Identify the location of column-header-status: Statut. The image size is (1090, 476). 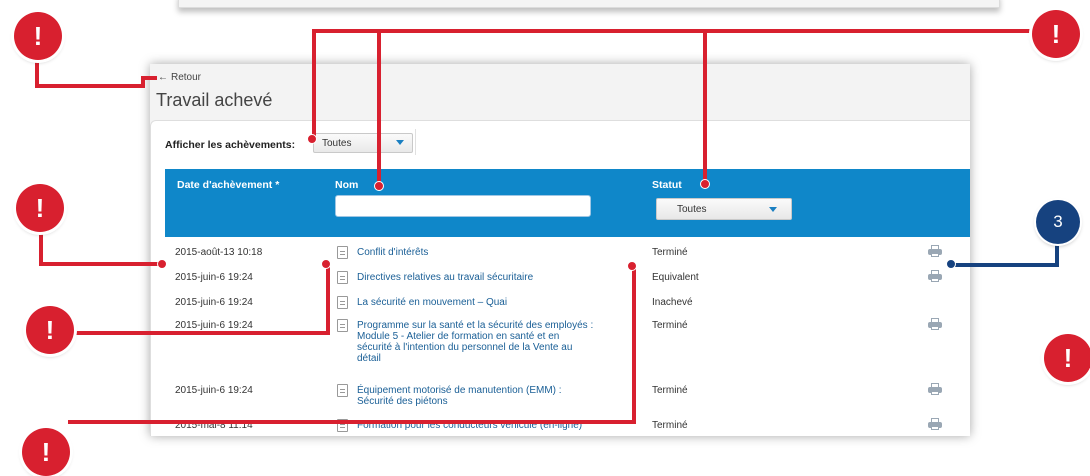
(667, 185).